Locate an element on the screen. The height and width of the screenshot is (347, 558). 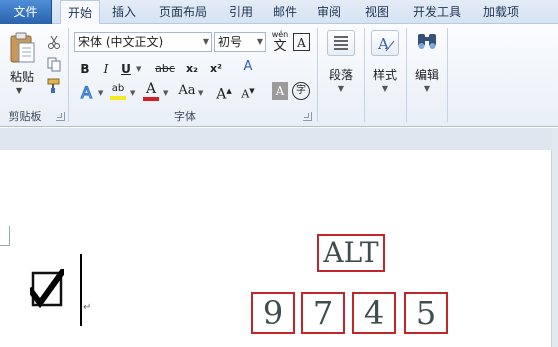
ribbon-tab-bar: 文件 开始 插入 页面布局 引用 邮件 审阅 视图 开发工具 加载项 is located at coordinates (279, 12).